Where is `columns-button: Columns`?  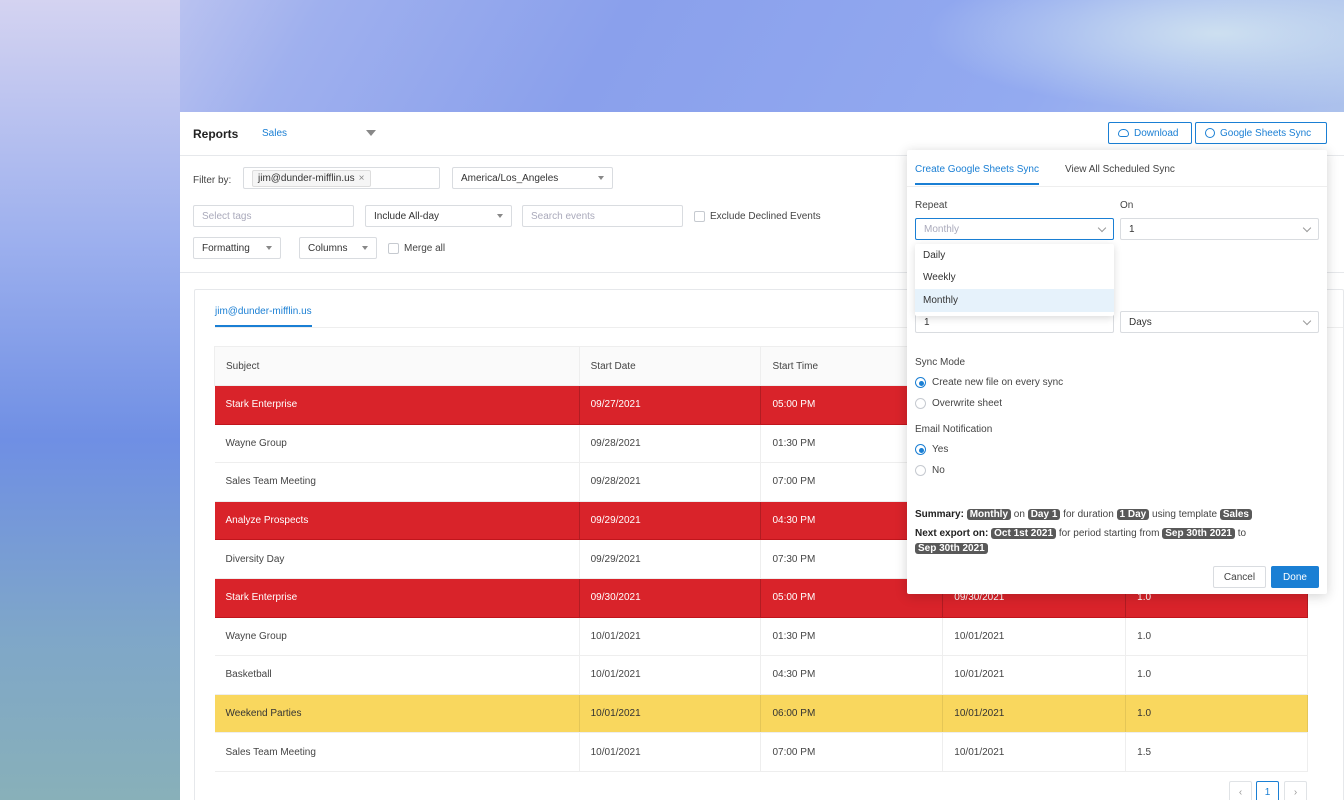 columns-button: Columns is located at coordinates (338, 248).